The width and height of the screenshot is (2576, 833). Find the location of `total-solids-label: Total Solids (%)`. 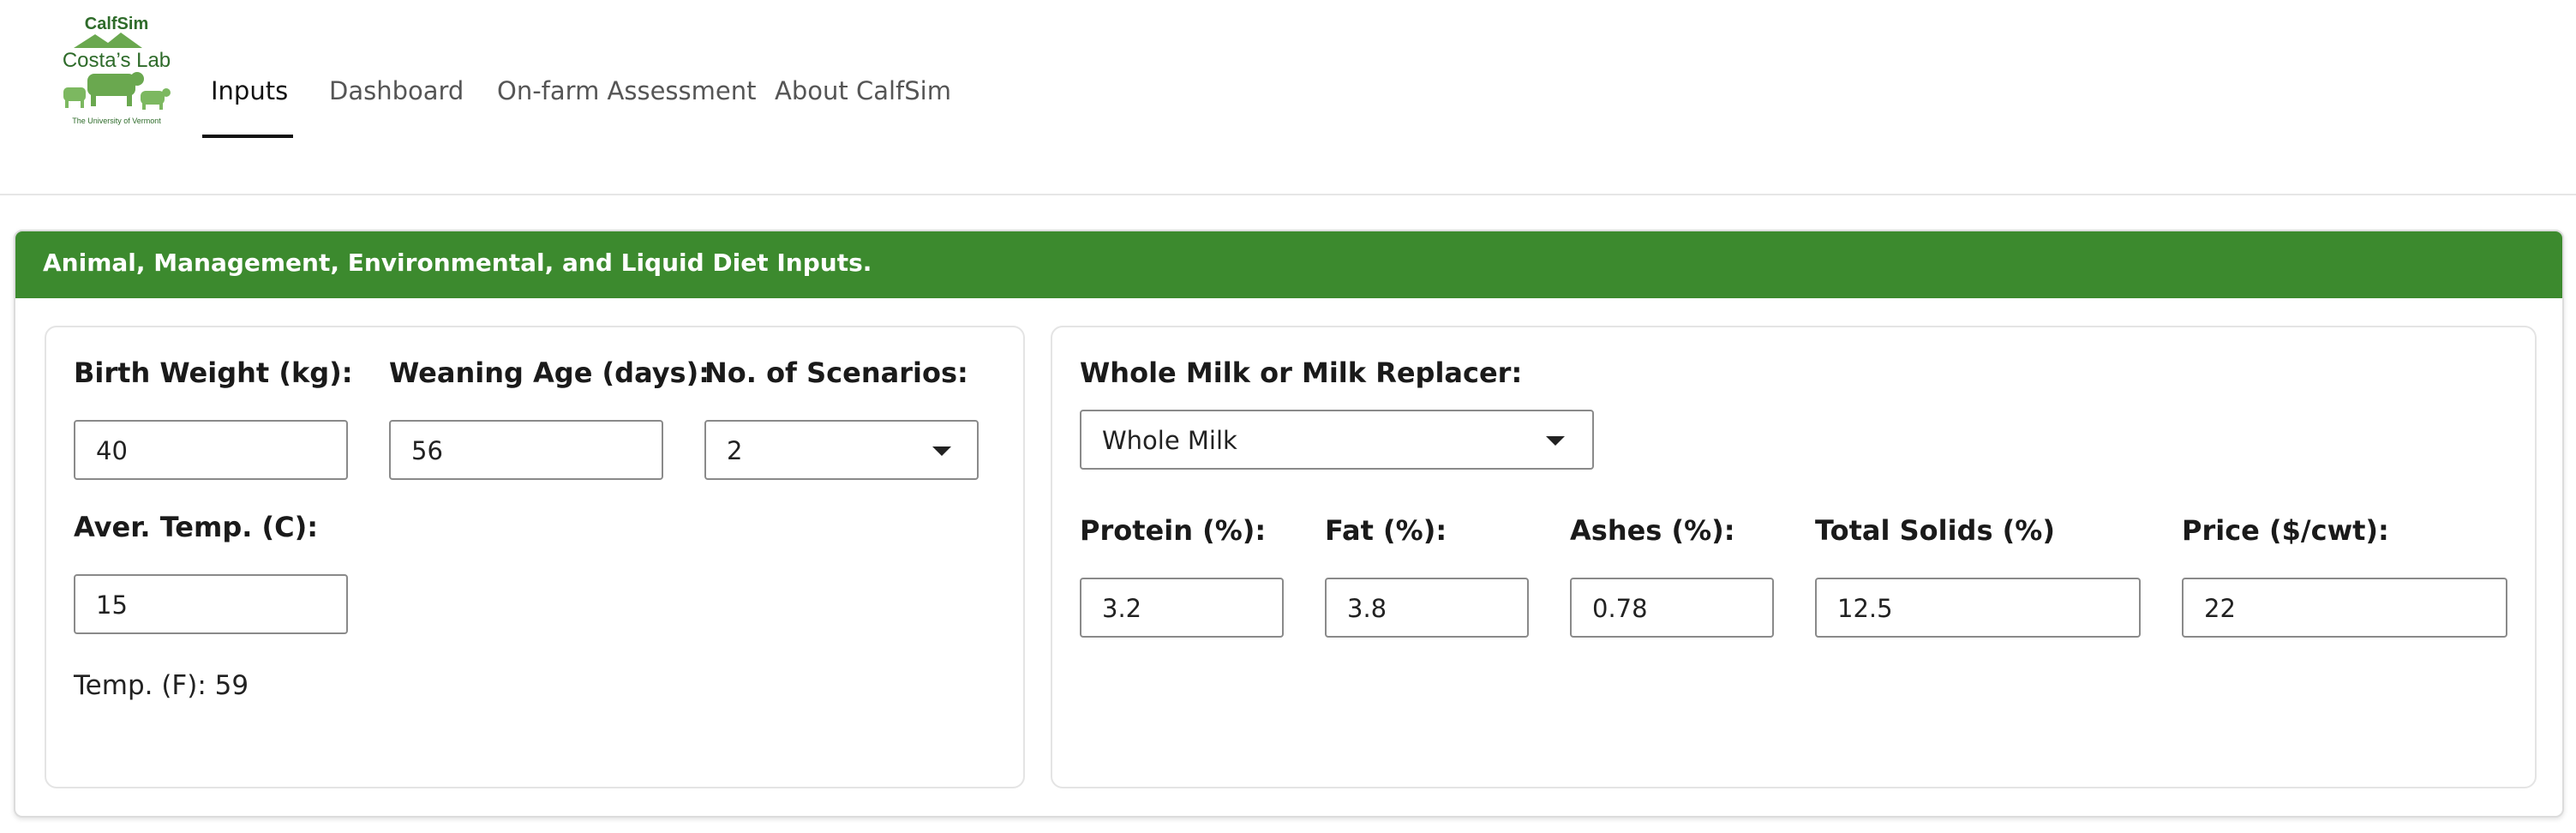

total-solids-label: Total Solids (%) is located at coordinates (1935, 530).